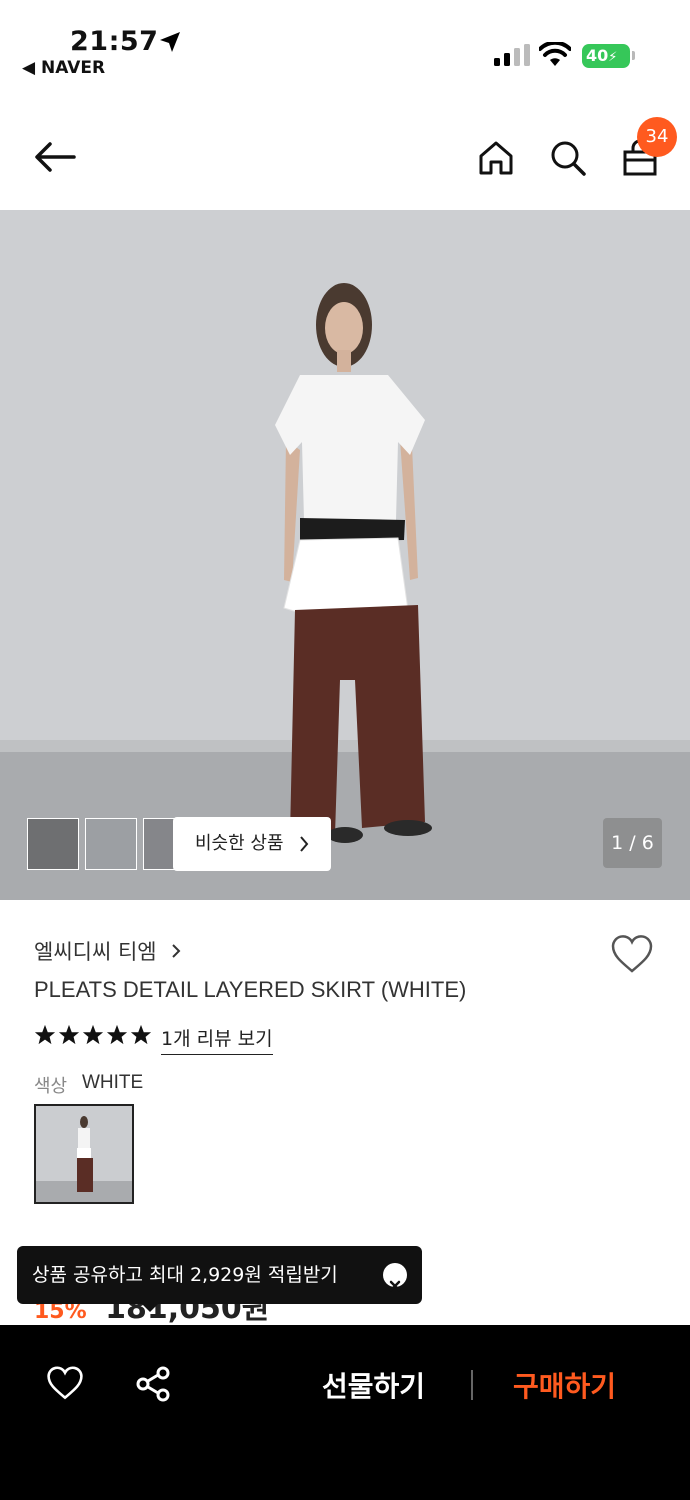 The width and height of the screenshot is (690, 1500). What do you see at coordinates (250, 989) in the screenshot?
I see `product-title: PLEATS DETAIL LAYERED SKIRT (WHITE)` at bounding box center [250, 989].